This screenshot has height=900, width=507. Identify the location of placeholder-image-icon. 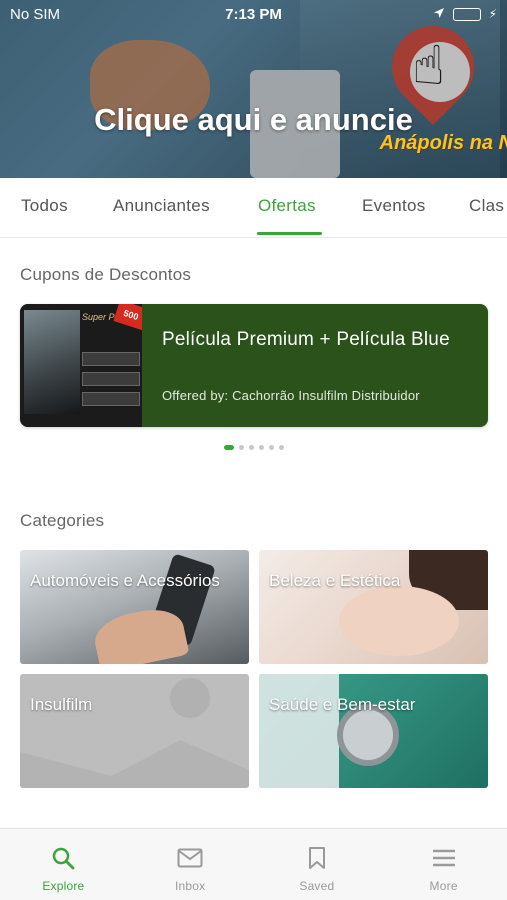
(134, 764).